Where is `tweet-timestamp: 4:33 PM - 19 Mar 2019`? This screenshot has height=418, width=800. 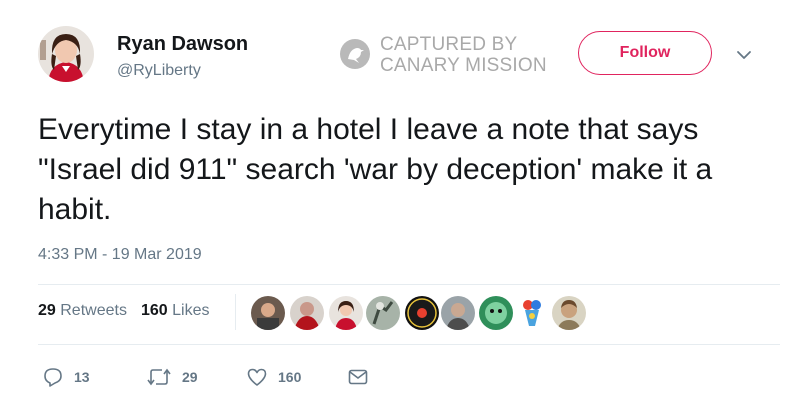 tweet-timestamp: 4:33 PM - 19 Mar 2019 is located at coordinates (120, 255).